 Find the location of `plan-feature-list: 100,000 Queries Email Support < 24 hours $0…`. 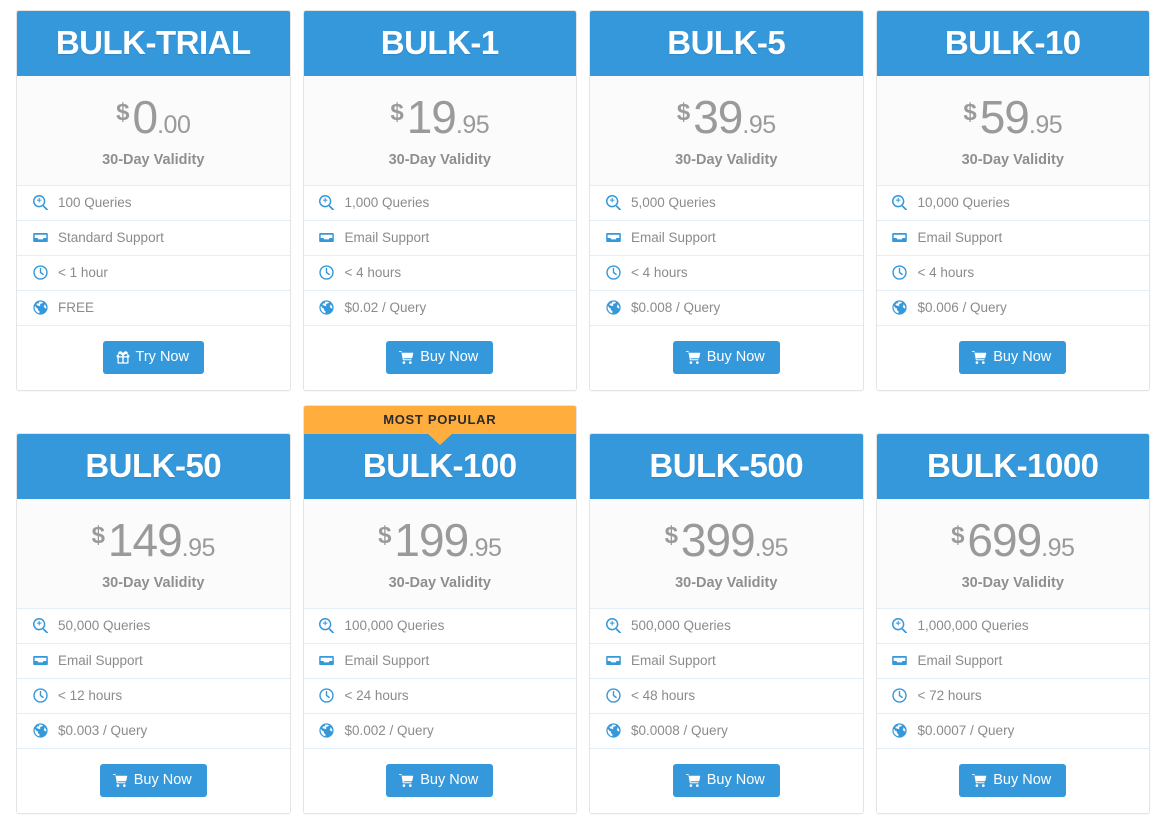

plan-feature-list: 100,000 Queries Email Support < 24 hours $0… is located at coordinates (439, 679).